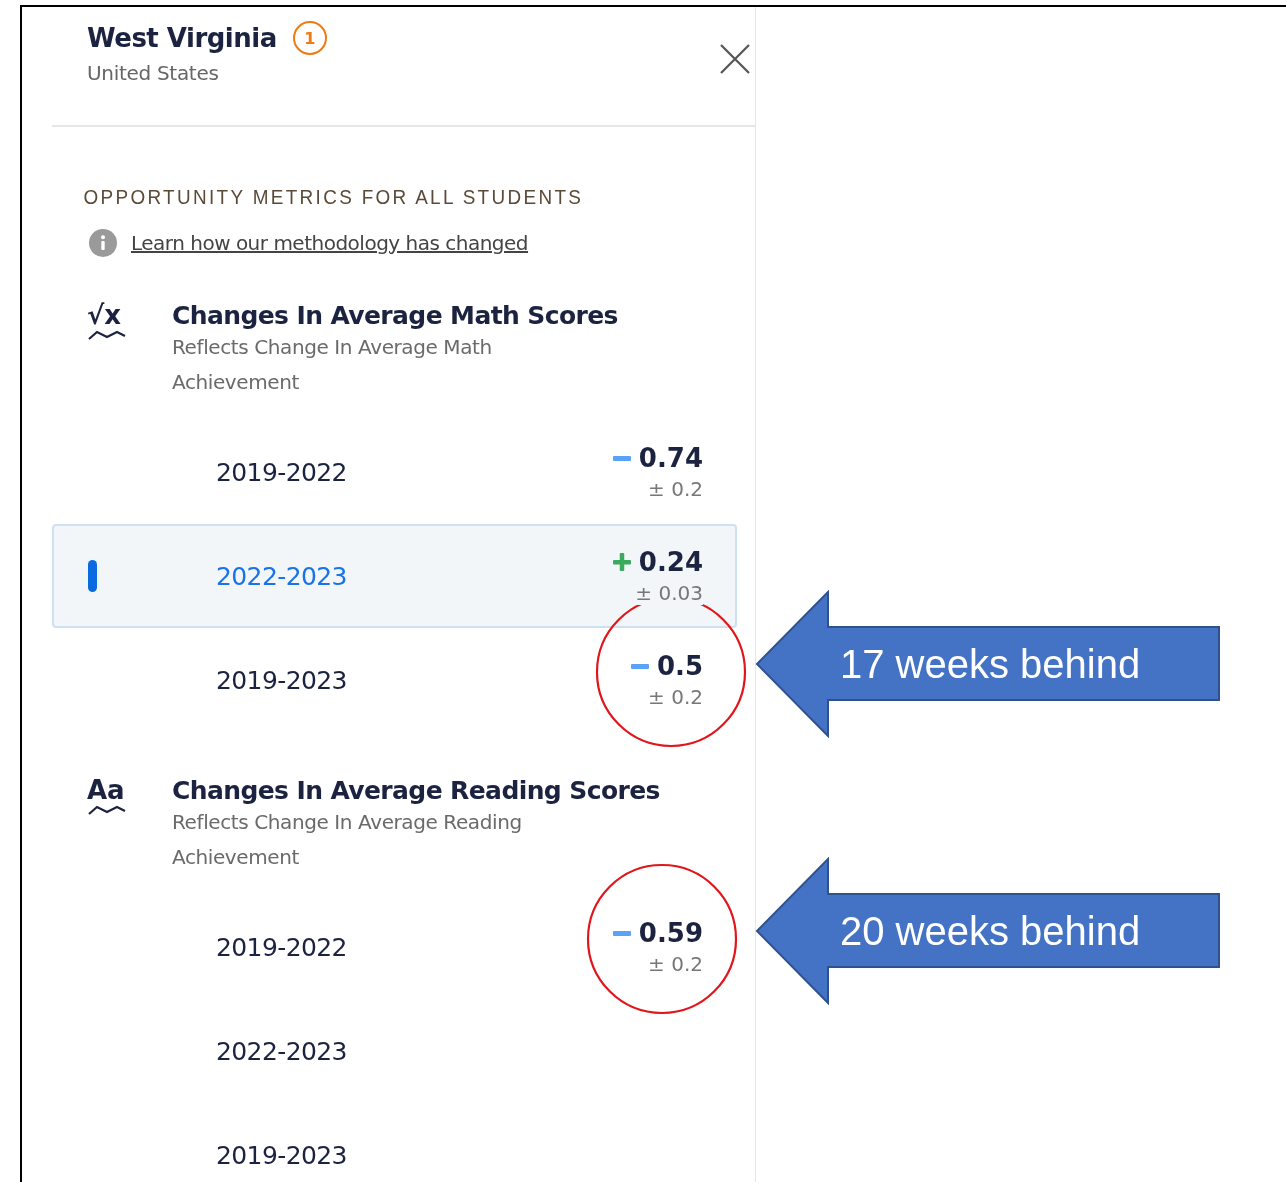 The width and height of the screenshot is (1286, 1182). I want to click on callout-text: 17 weeks behind, so click(990, 664).